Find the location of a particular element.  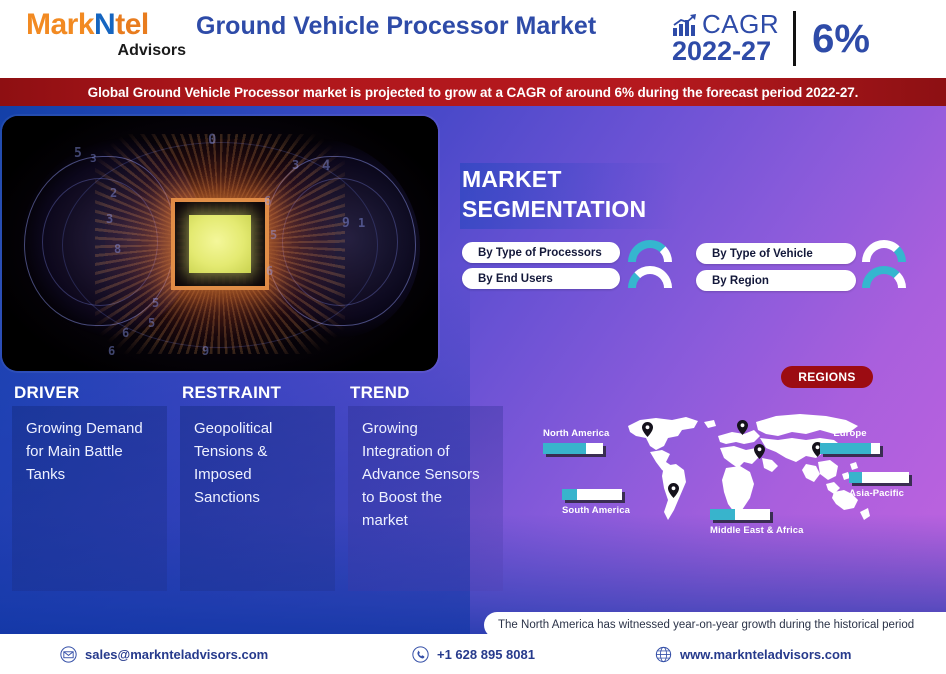

logo-text-mark: Mark is located at coordinates (60, 24).